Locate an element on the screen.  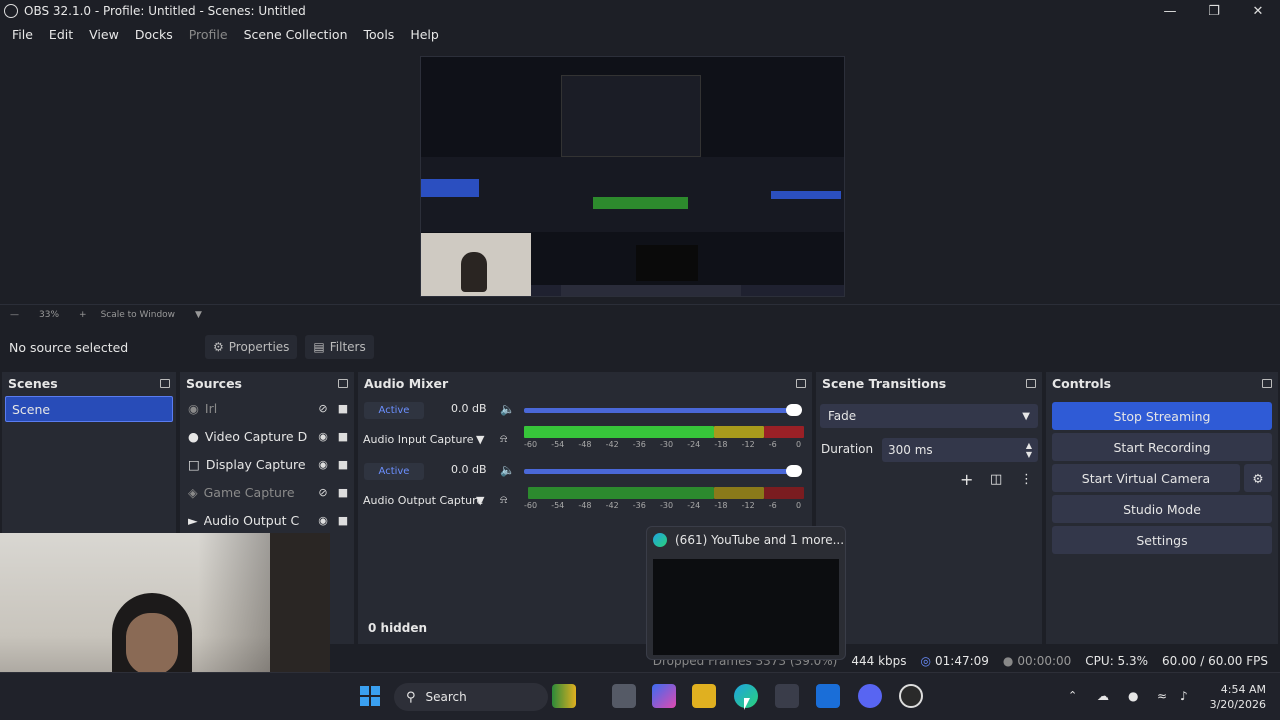
menu-file: File is located at coordinates (22, 34).